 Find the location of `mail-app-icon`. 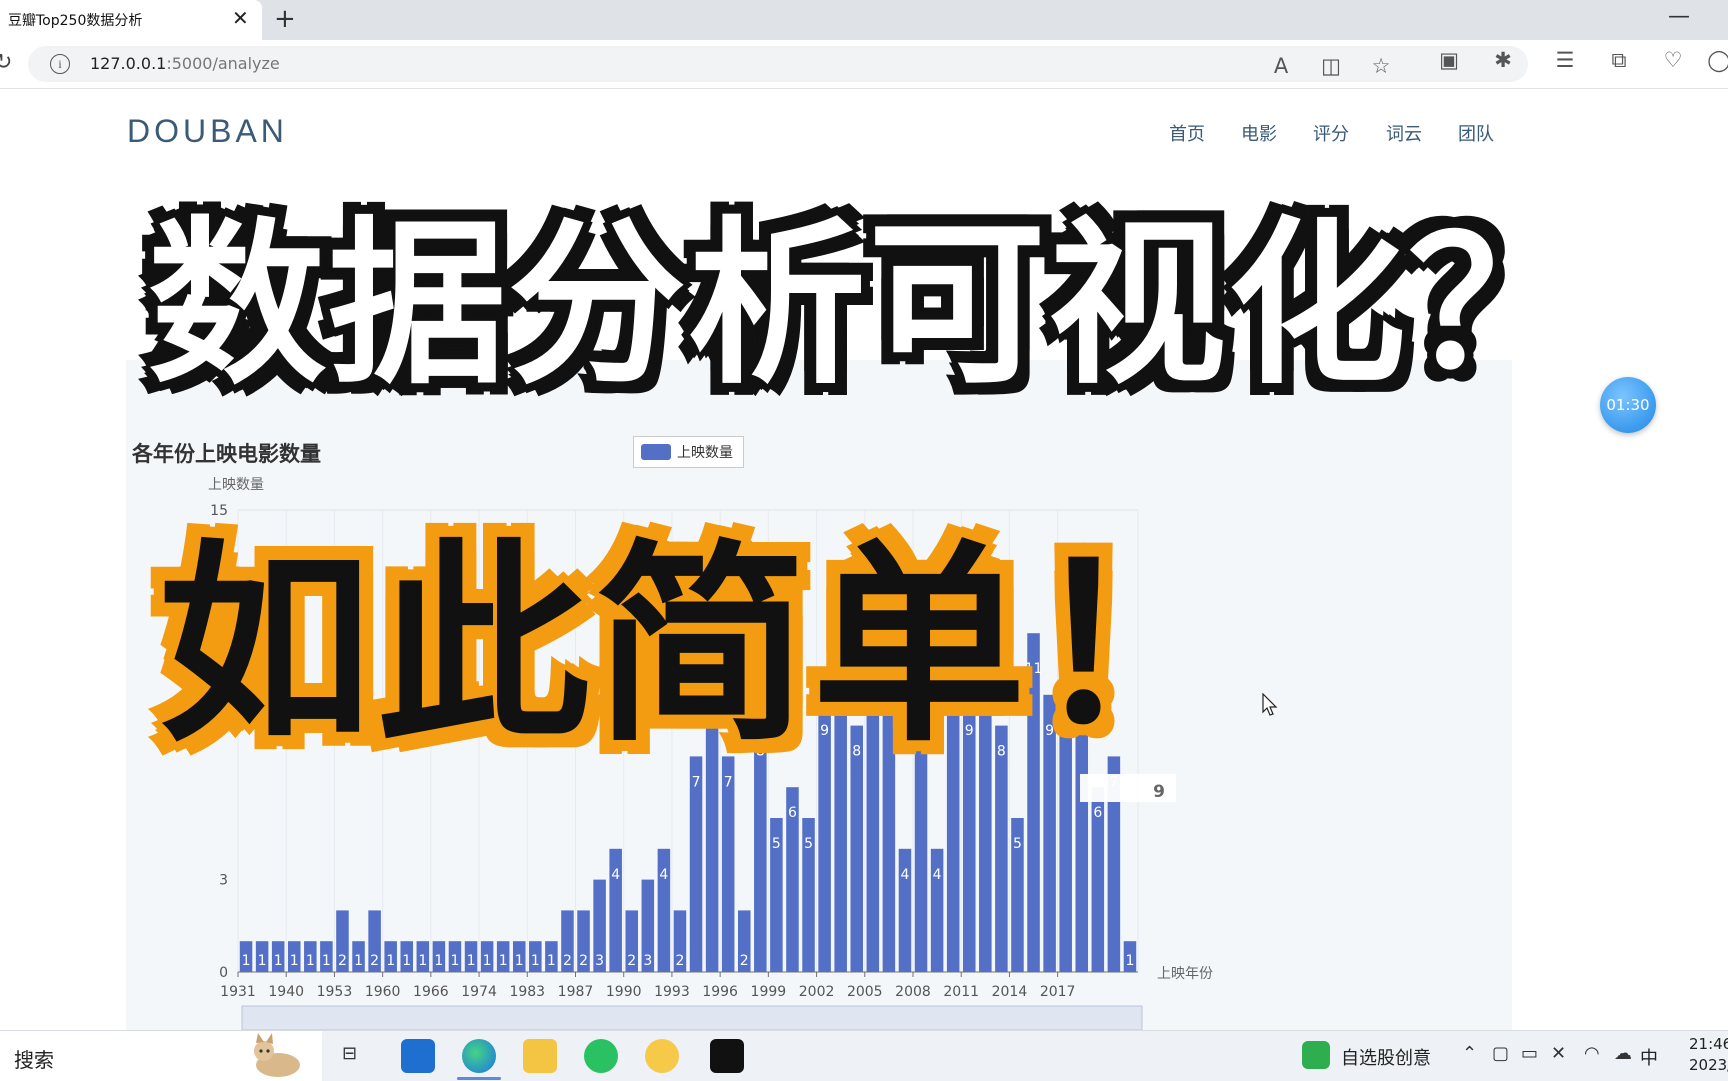

mail-app-icon is located at coordinates (418, 1056).